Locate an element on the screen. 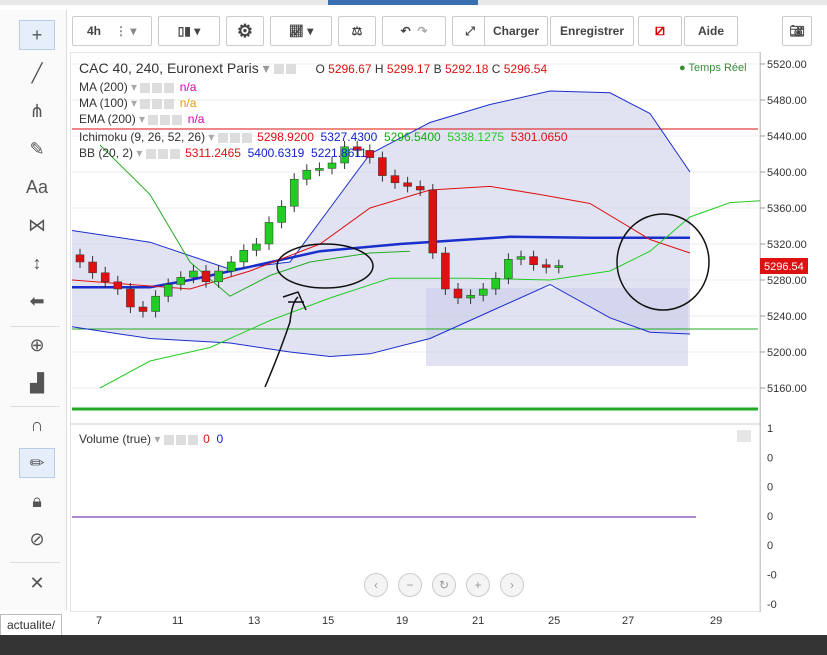 The width and height of the screenshot is (827, 655). bb-label: BB (20, 2) is located at coordinates (106, 153).